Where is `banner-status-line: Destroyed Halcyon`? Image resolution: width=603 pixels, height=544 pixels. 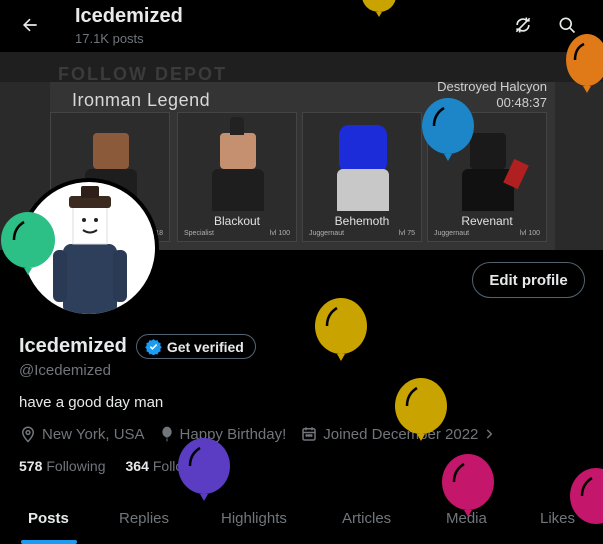 banner-status-line: Destroyed Halcyon is located at coordinates (492, 86).